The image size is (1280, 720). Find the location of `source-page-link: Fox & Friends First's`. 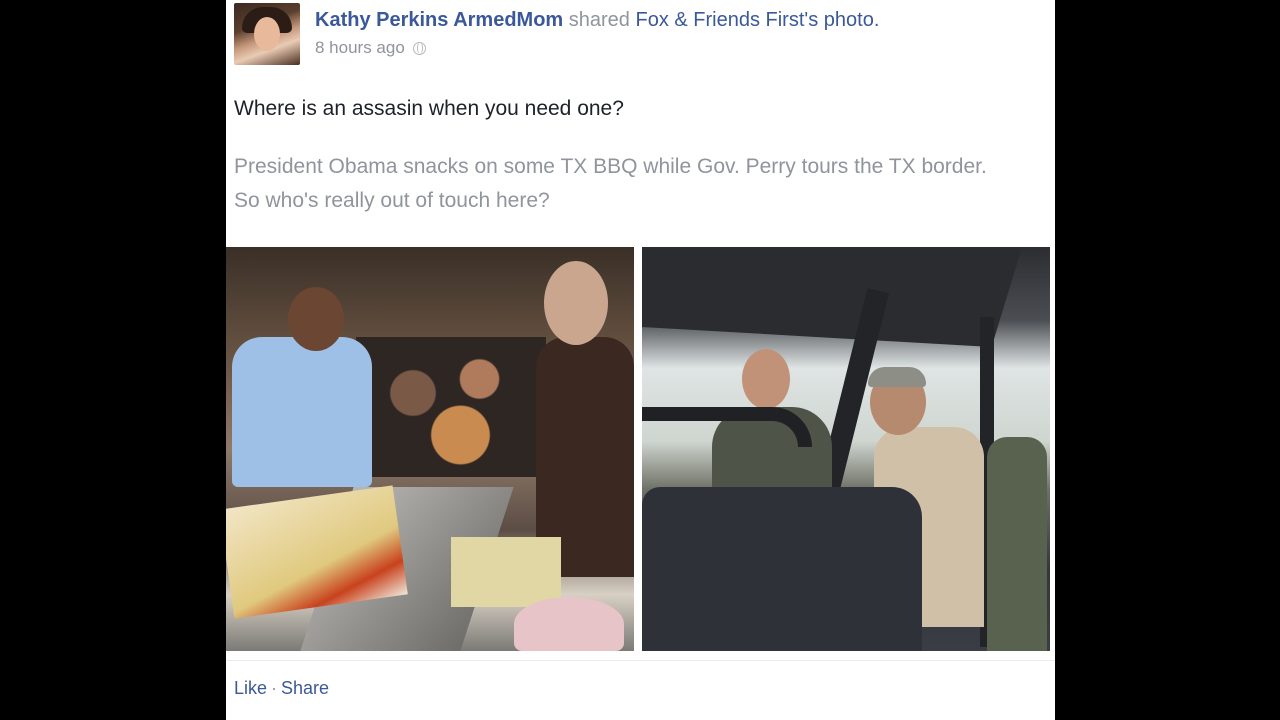

source-page-link: Fox & Friends First's is located at coordinates (726, 20).